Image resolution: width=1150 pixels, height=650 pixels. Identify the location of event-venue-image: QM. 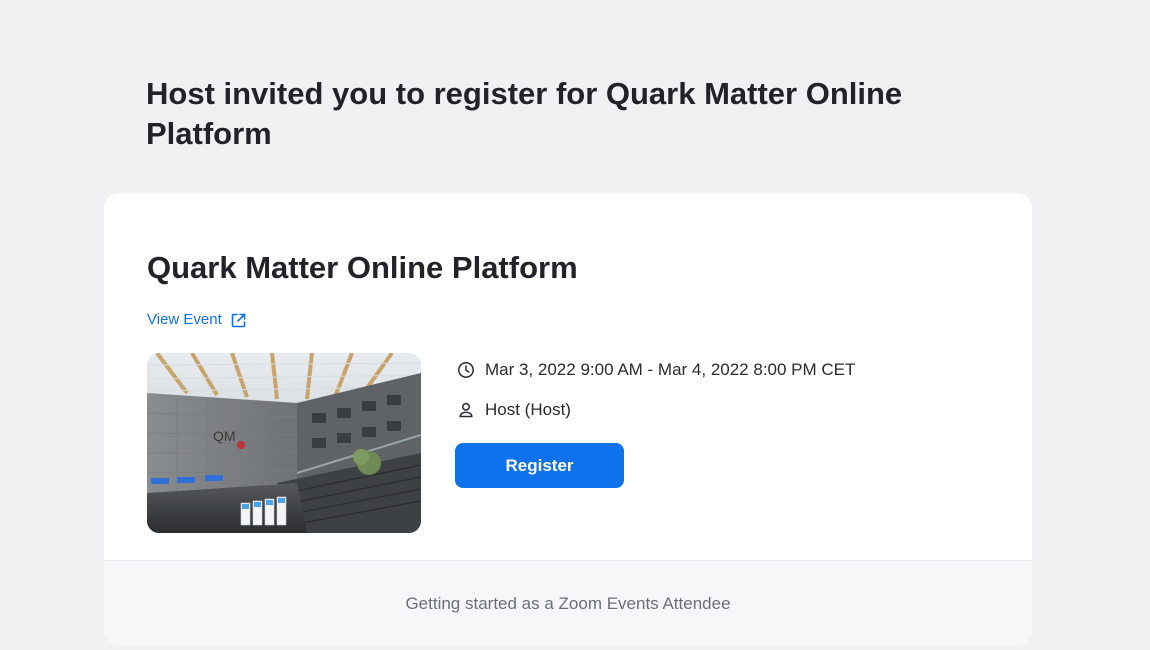
(284, 443).